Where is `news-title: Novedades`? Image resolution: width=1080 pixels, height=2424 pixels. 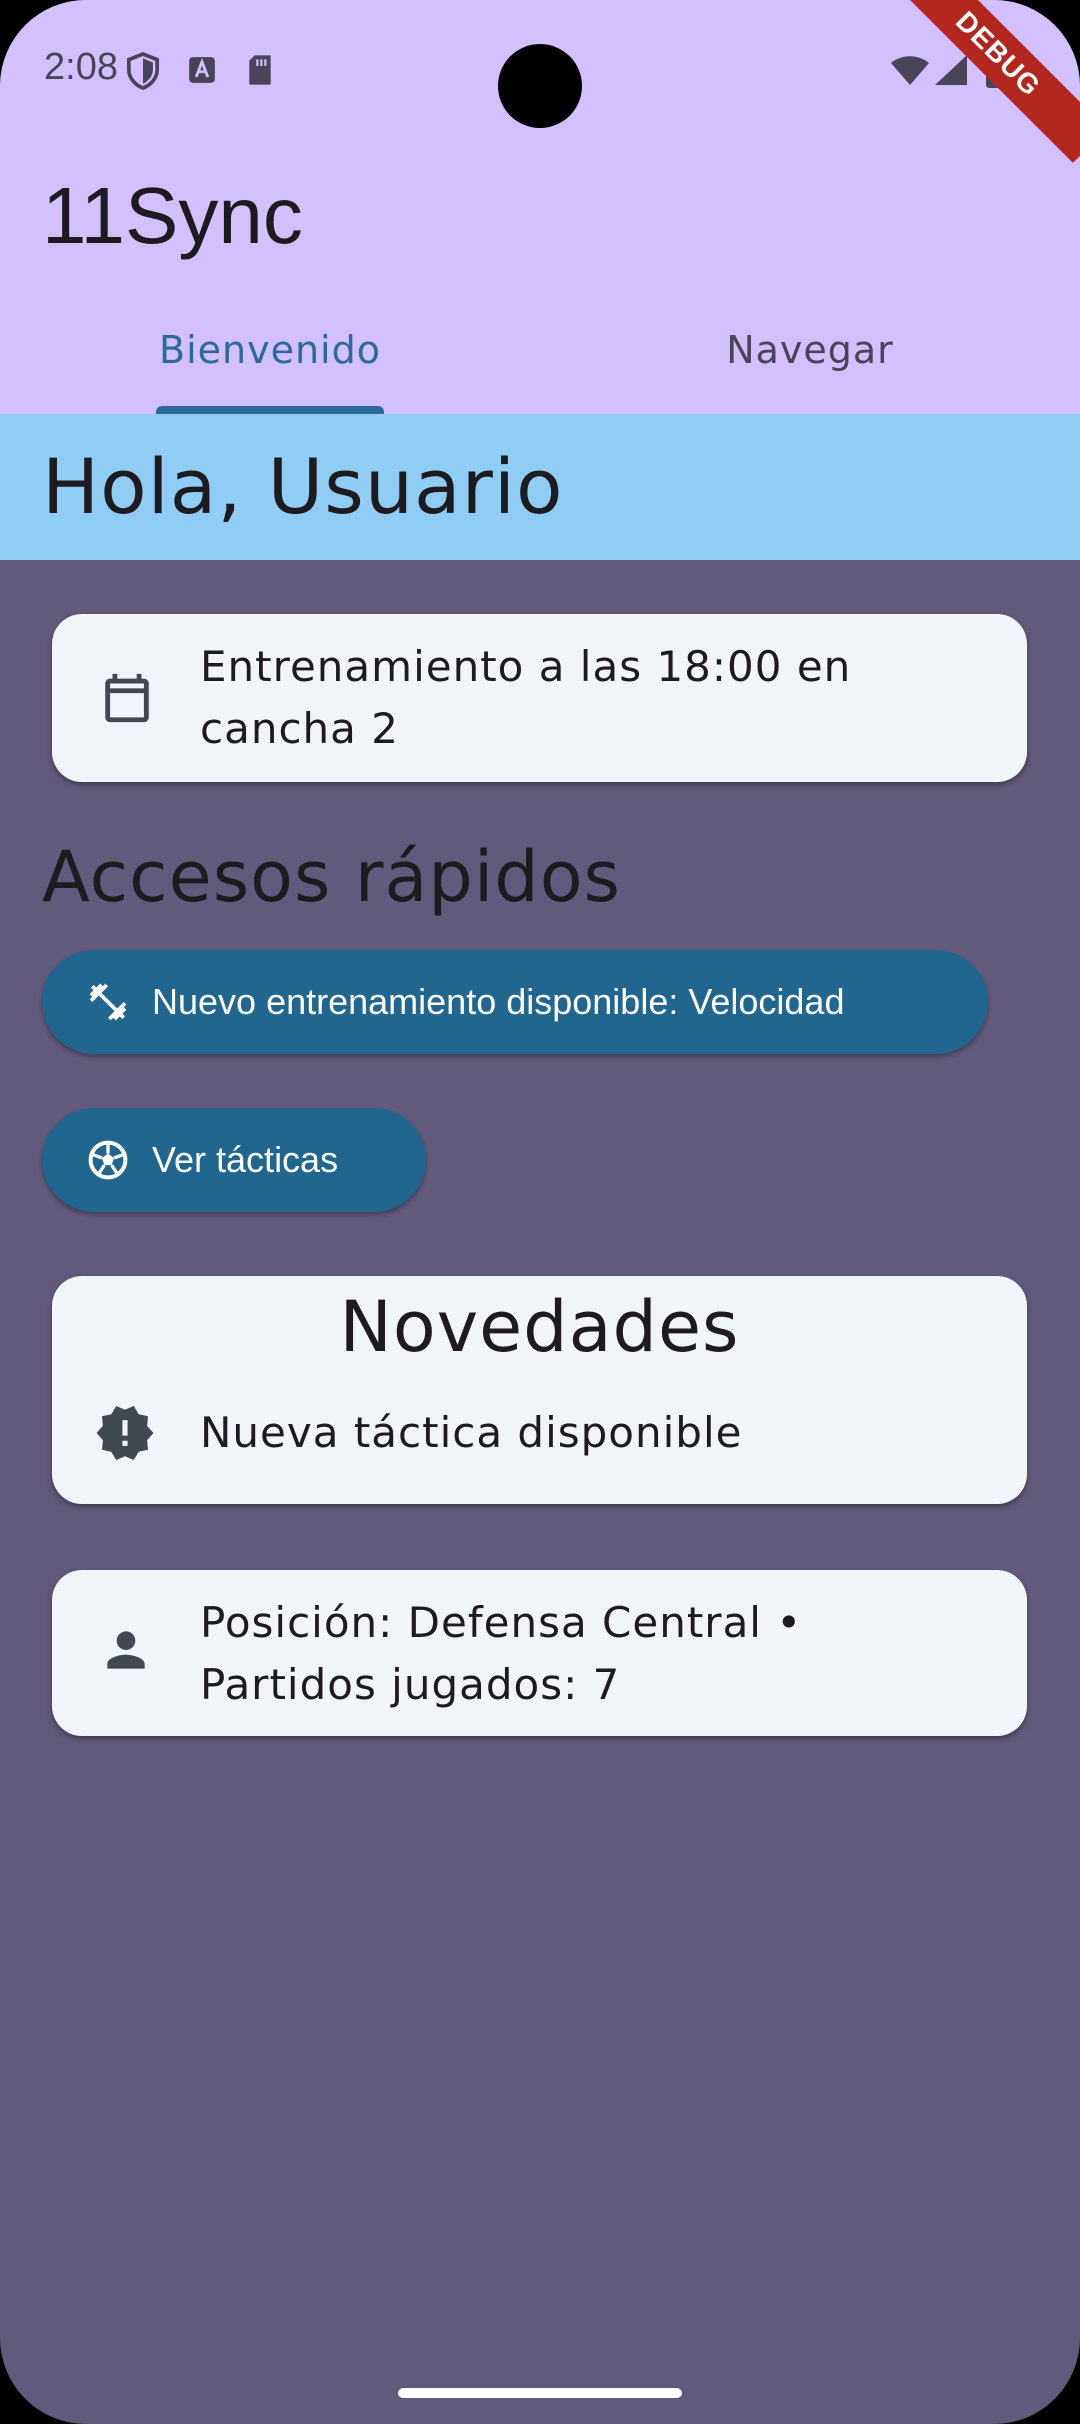 news-title: Novedades is located at coordinates (539, 1327).